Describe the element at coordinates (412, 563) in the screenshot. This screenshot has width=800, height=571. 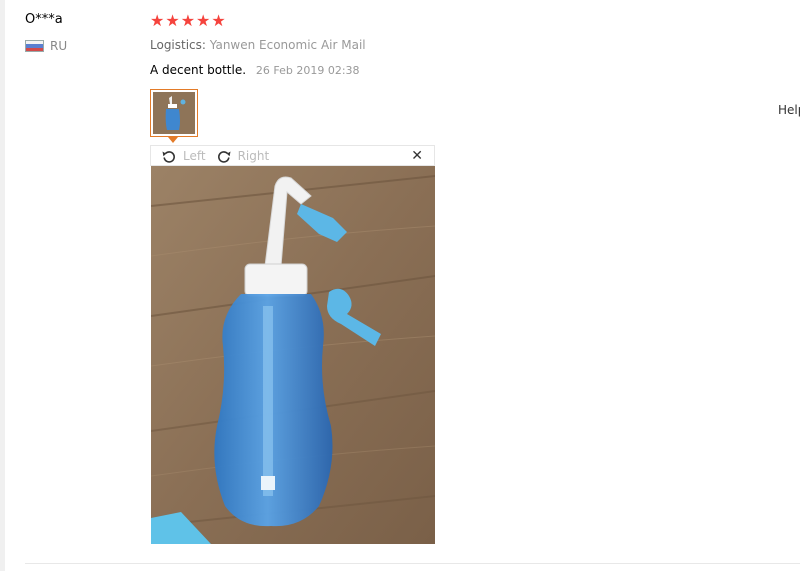
I see `review-divider` at that location.